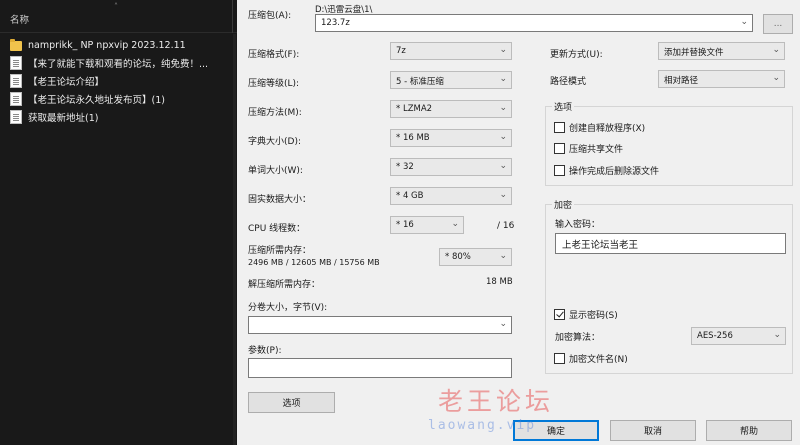  What do you see at coordinates (451, 138) in the screenshot?
I see `dict-select: * 16 MB ⌄` at bounding box center [451, 138].